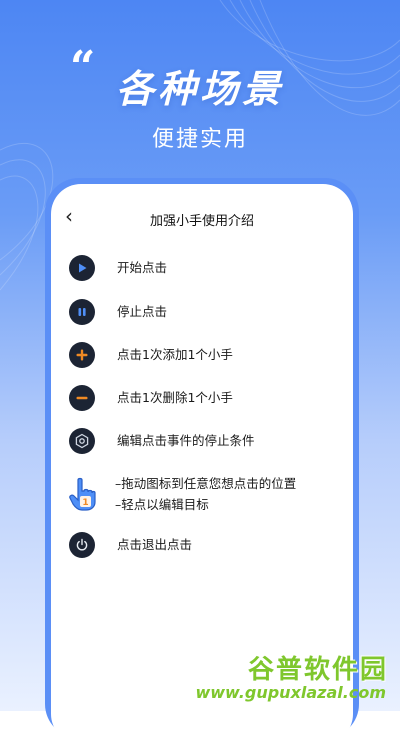 The width and height of the screenshot is (400, 744). What do you see at coordinates (162, 504) in the screenshot?
I see `list-item-label-line: –轻点以编辑目标` at bounding box center [162, 504].